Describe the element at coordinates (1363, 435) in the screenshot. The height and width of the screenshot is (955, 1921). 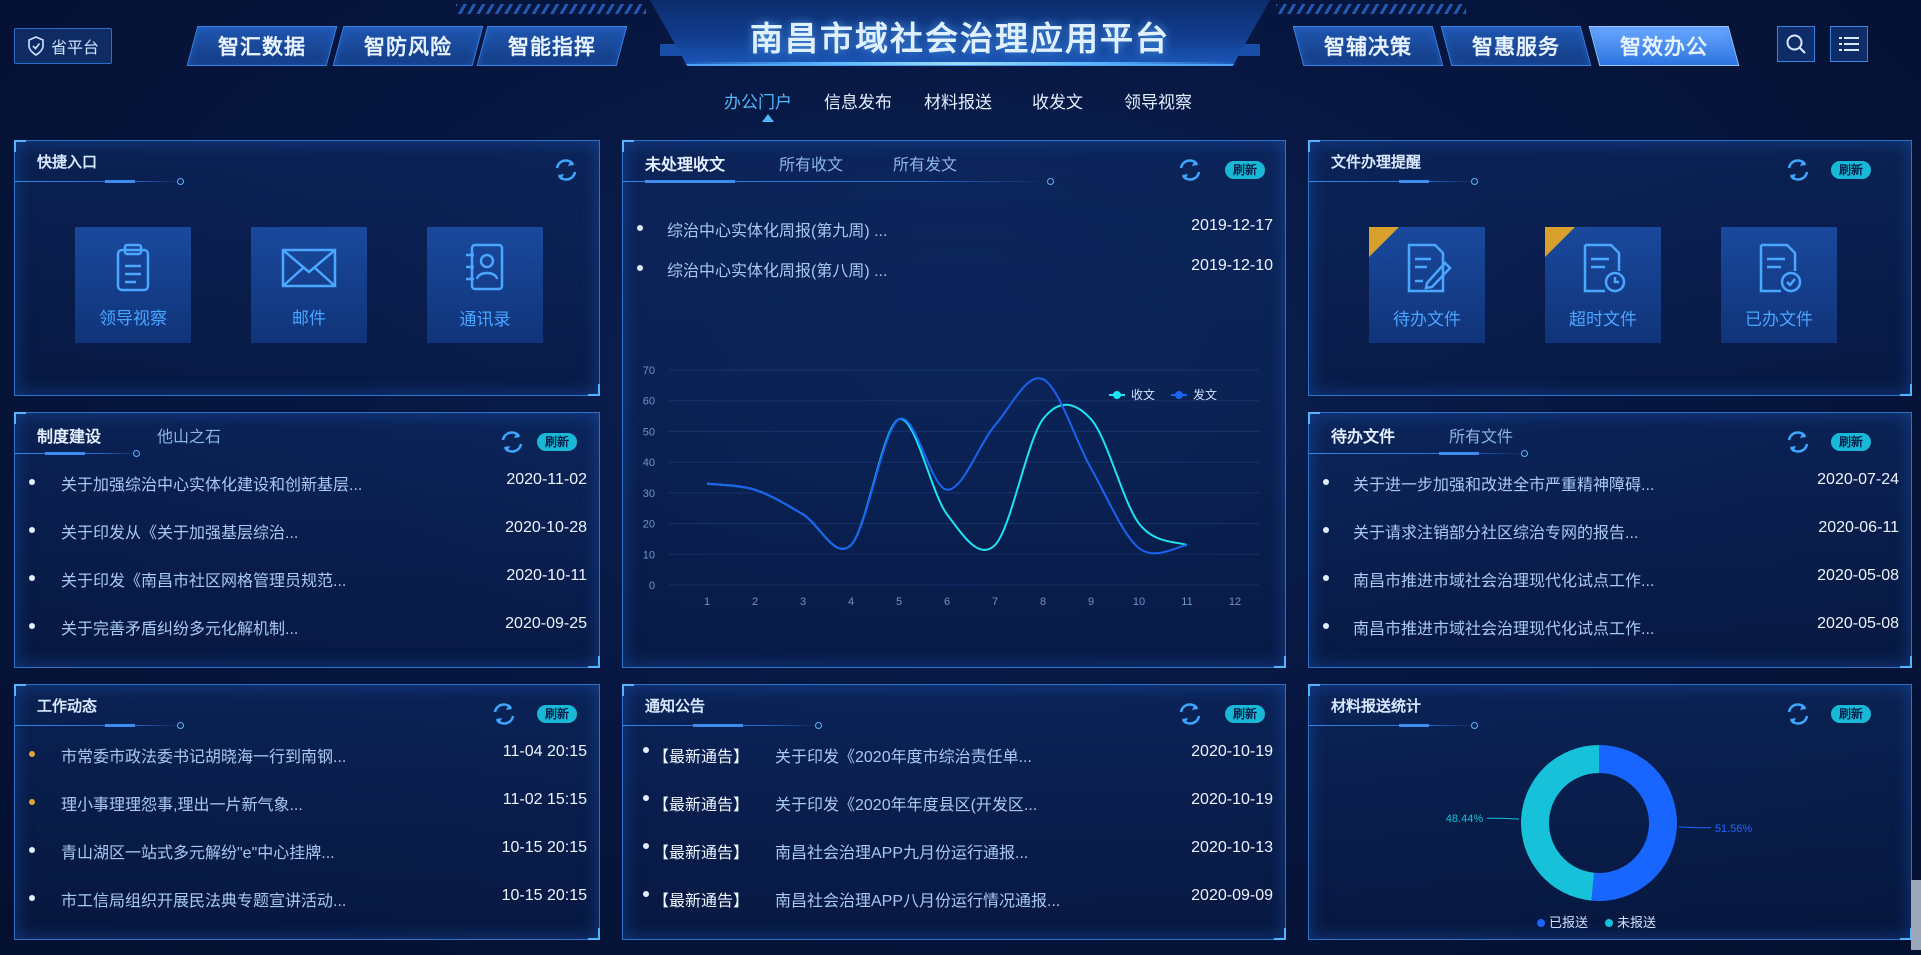
I see `tab-pending-docs: 待办文件` at that location.